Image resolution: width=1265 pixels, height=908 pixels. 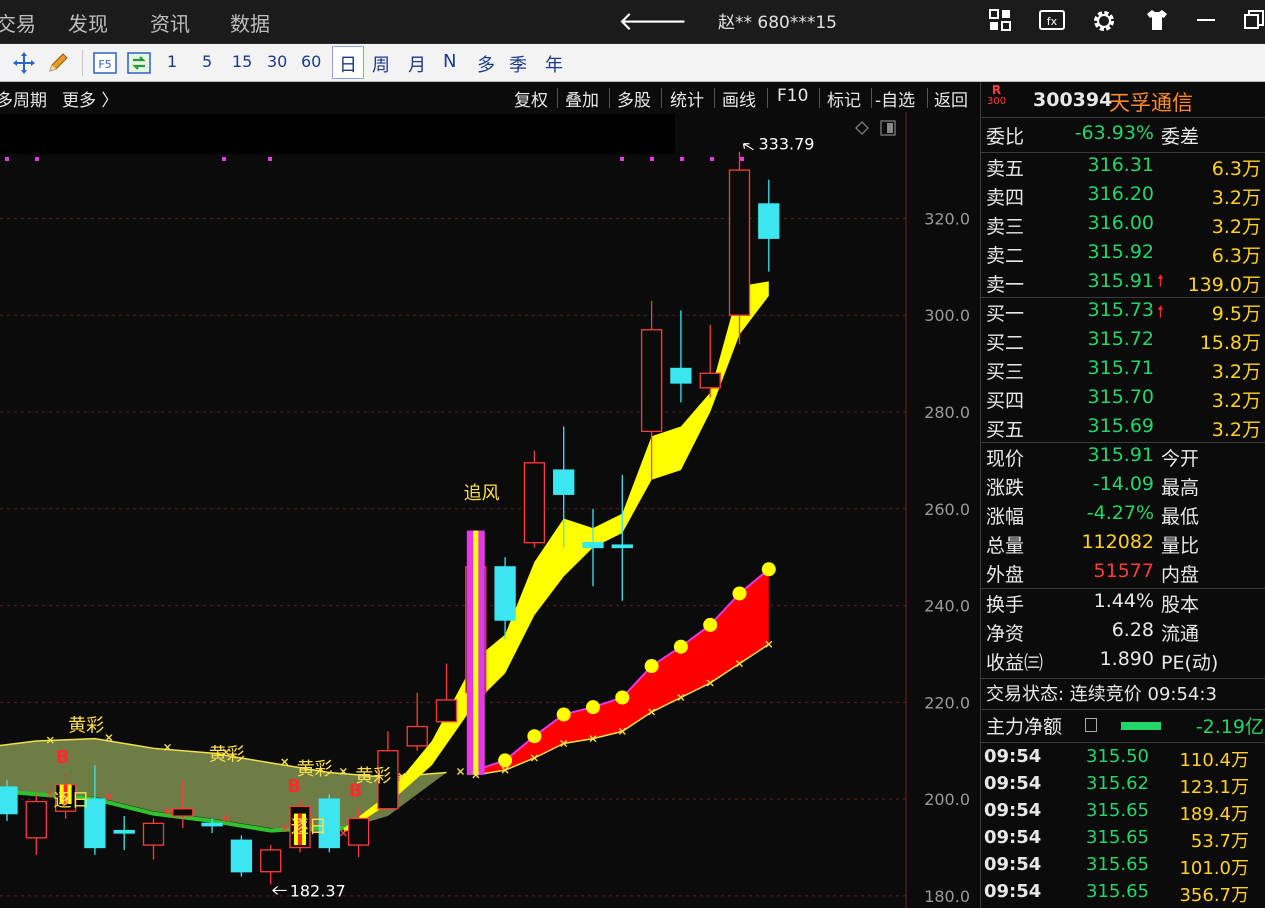 I want to click on sell-row: 卖二 315.92 6.3万, so click(x=1123, y=255).